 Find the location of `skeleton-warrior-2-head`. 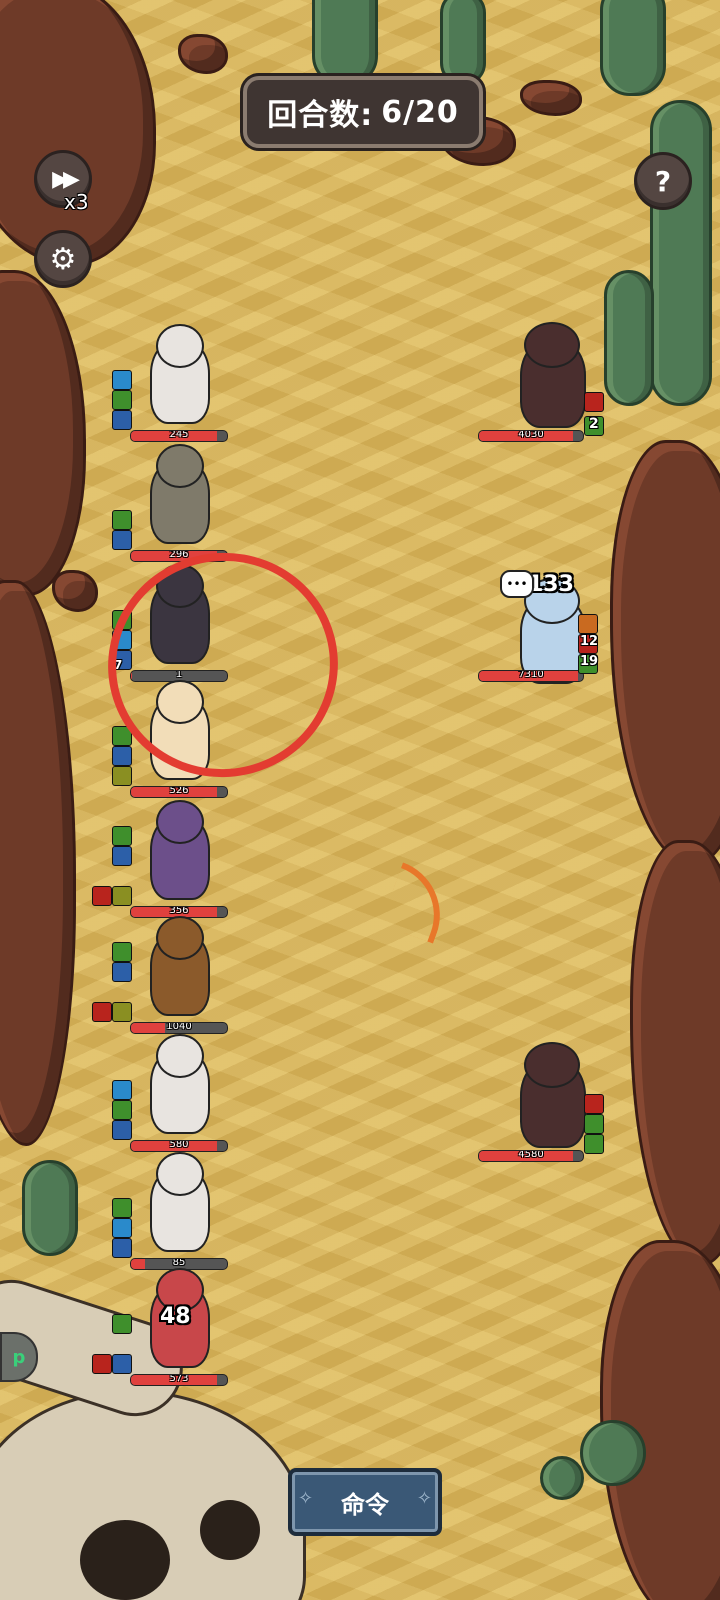

skeleton-warrior-2-head is located at coordinates (180, 1056).